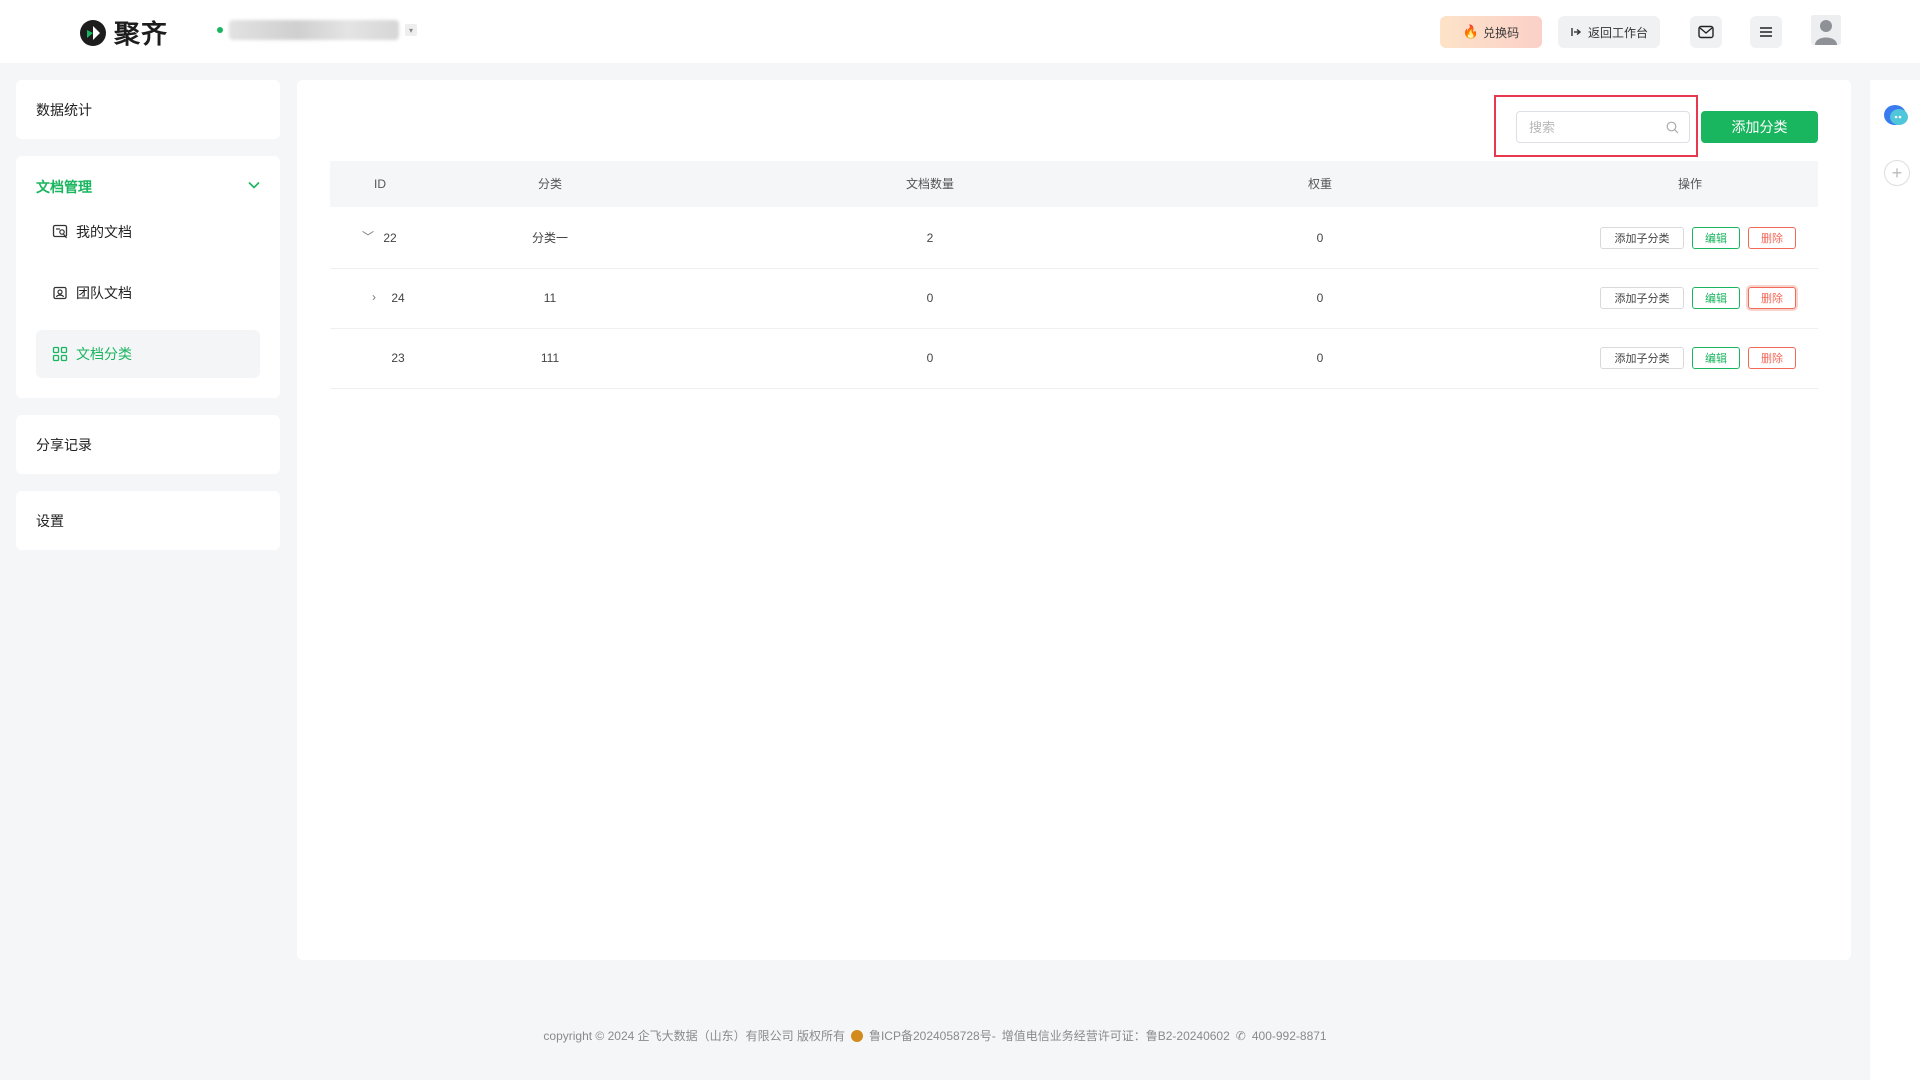 The width and height of the screenshot is (1920, 1080). Describe the element at coordinates (549, 184) in the screenshot. I see `column-header-category: 分类` at that location.